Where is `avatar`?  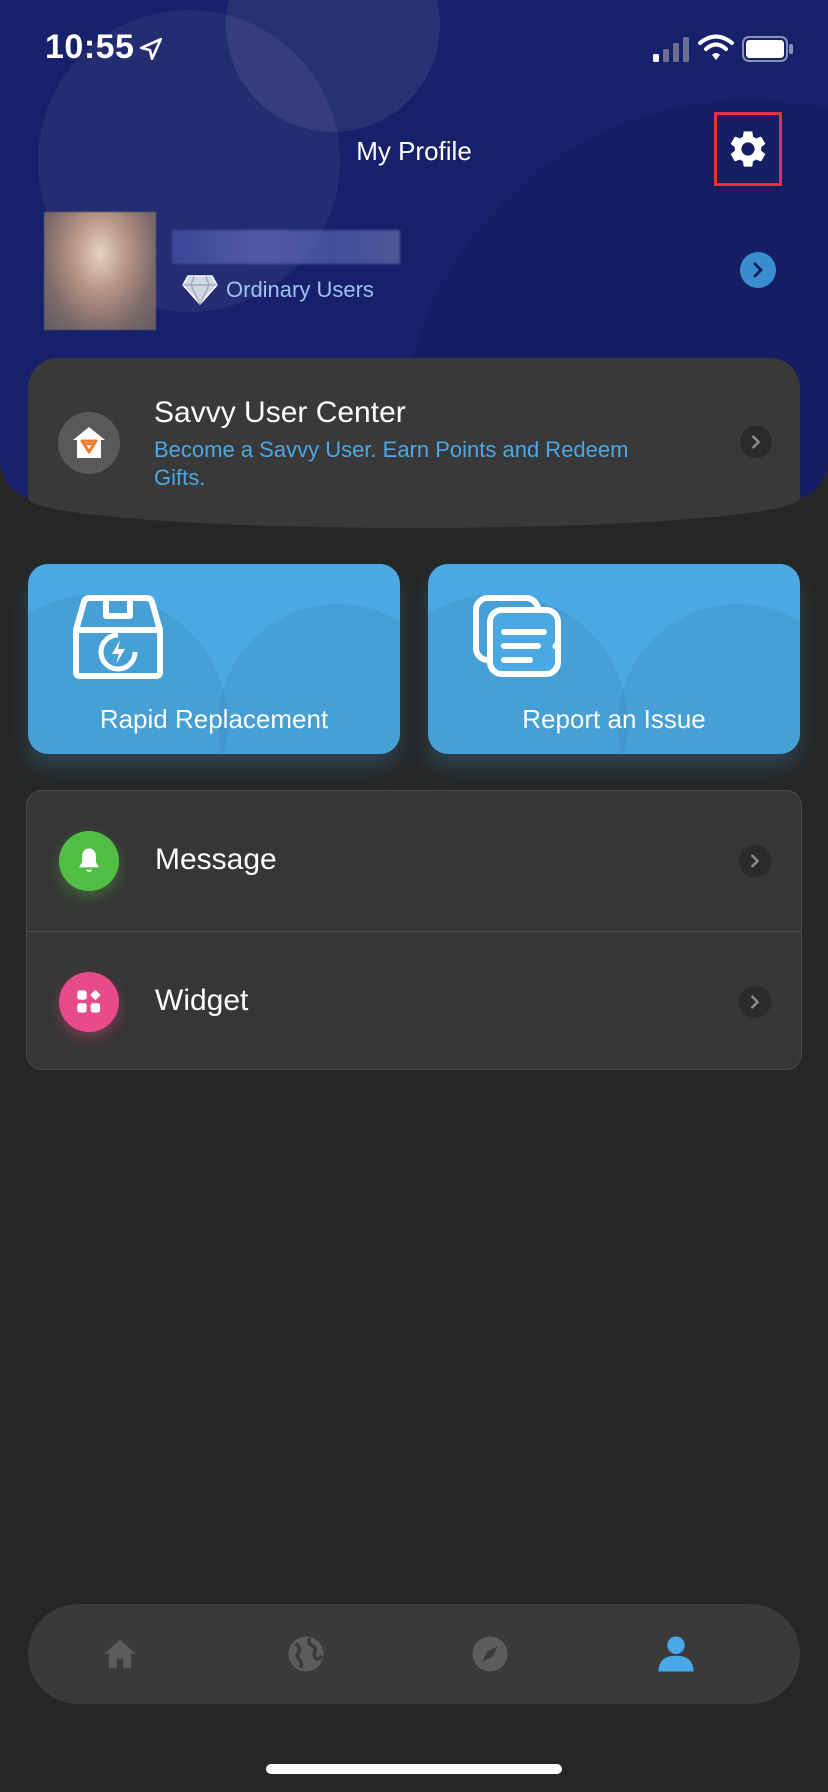 avatar is located at coordinates (100, 271).